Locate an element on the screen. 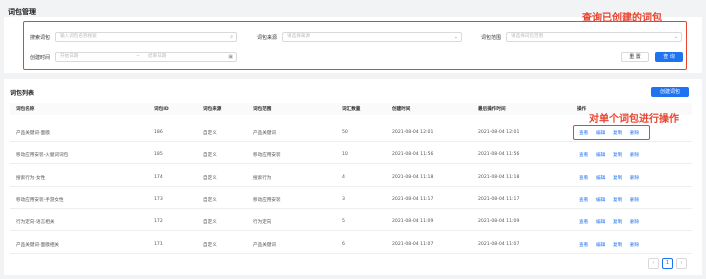 Image resolution: width=706 pixels, height=279 pixels. table-cell-count: 5 is located at coordinates (343, 222).